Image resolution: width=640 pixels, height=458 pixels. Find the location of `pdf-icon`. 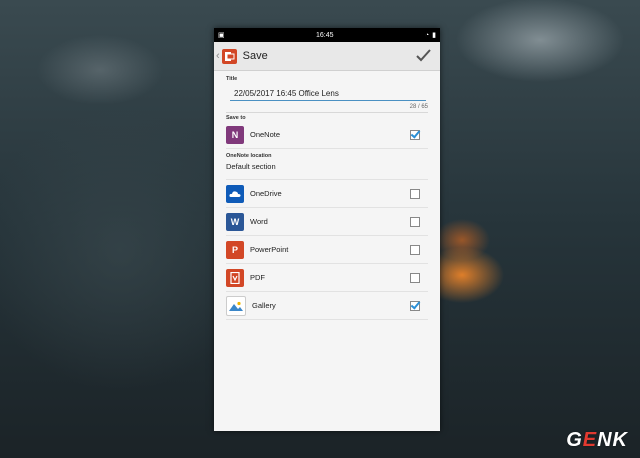

pdf-icon is located at coordinates (235, 277).